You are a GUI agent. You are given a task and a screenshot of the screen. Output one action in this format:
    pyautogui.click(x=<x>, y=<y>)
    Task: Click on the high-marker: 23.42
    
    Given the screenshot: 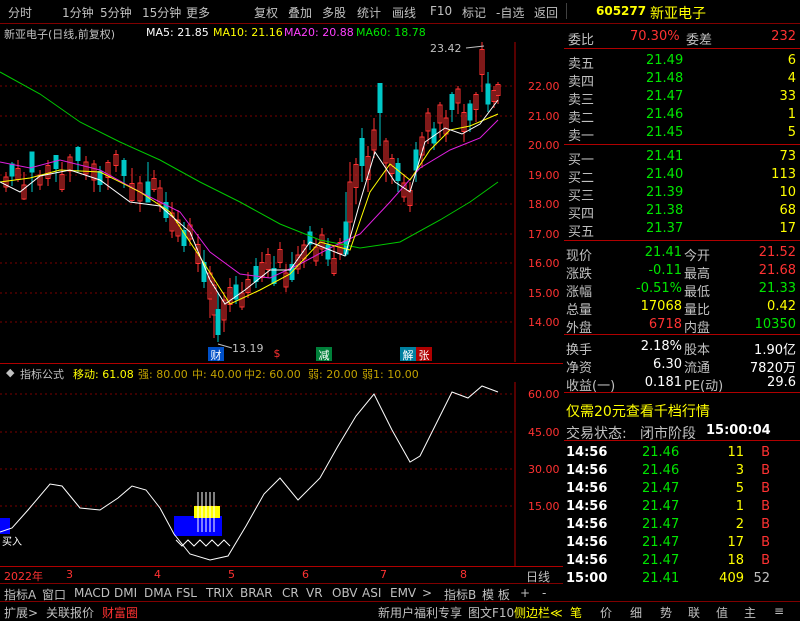 What is the action you would take?
    pyautogui.click(x=446, y=48)
    